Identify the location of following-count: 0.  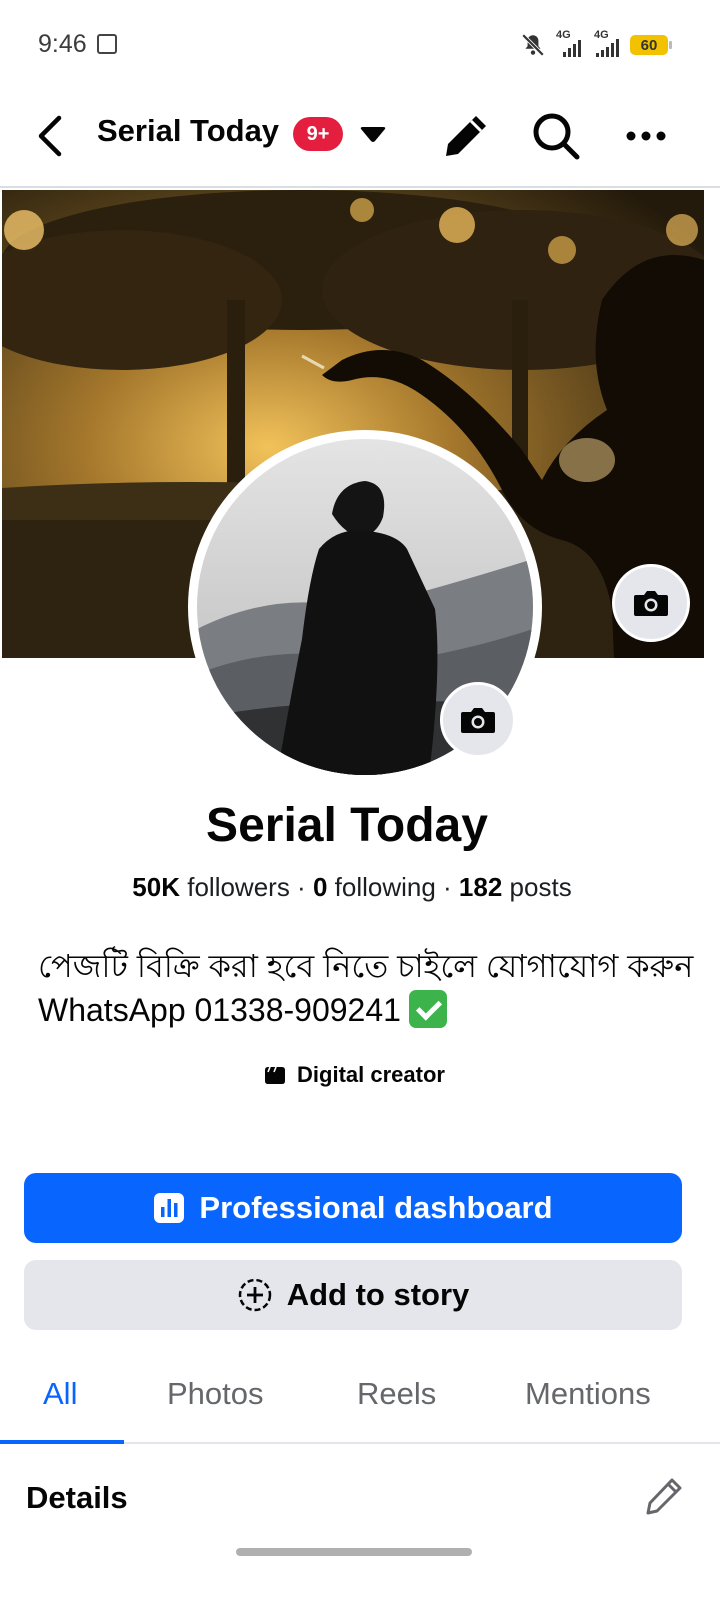
(320, 887).